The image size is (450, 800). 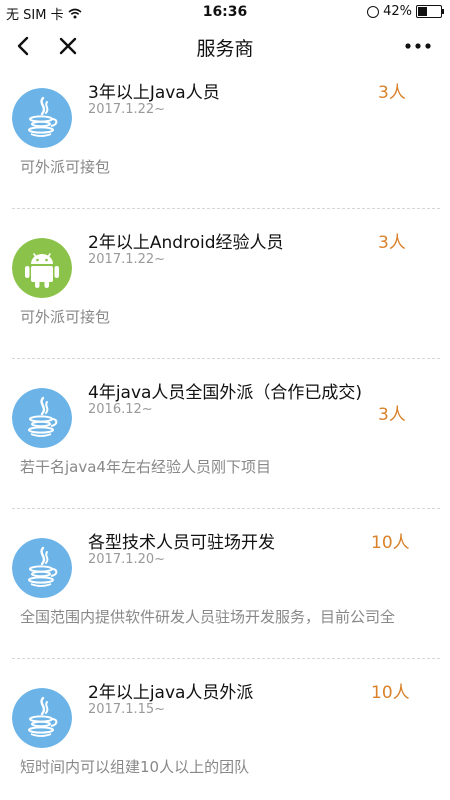 I want to click on back-icon, so click(x=24, y=46).